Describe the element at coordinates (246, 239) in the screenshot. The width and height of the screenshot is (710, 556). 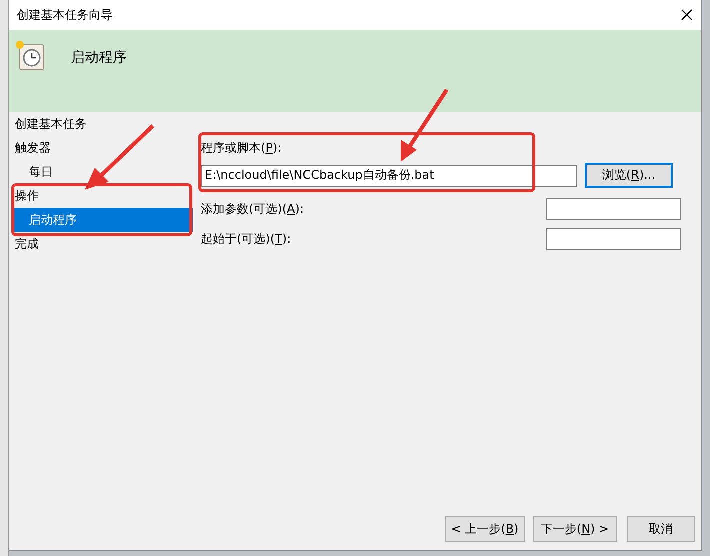
I see `field-label: 起始于(可选)(T):` at that location.